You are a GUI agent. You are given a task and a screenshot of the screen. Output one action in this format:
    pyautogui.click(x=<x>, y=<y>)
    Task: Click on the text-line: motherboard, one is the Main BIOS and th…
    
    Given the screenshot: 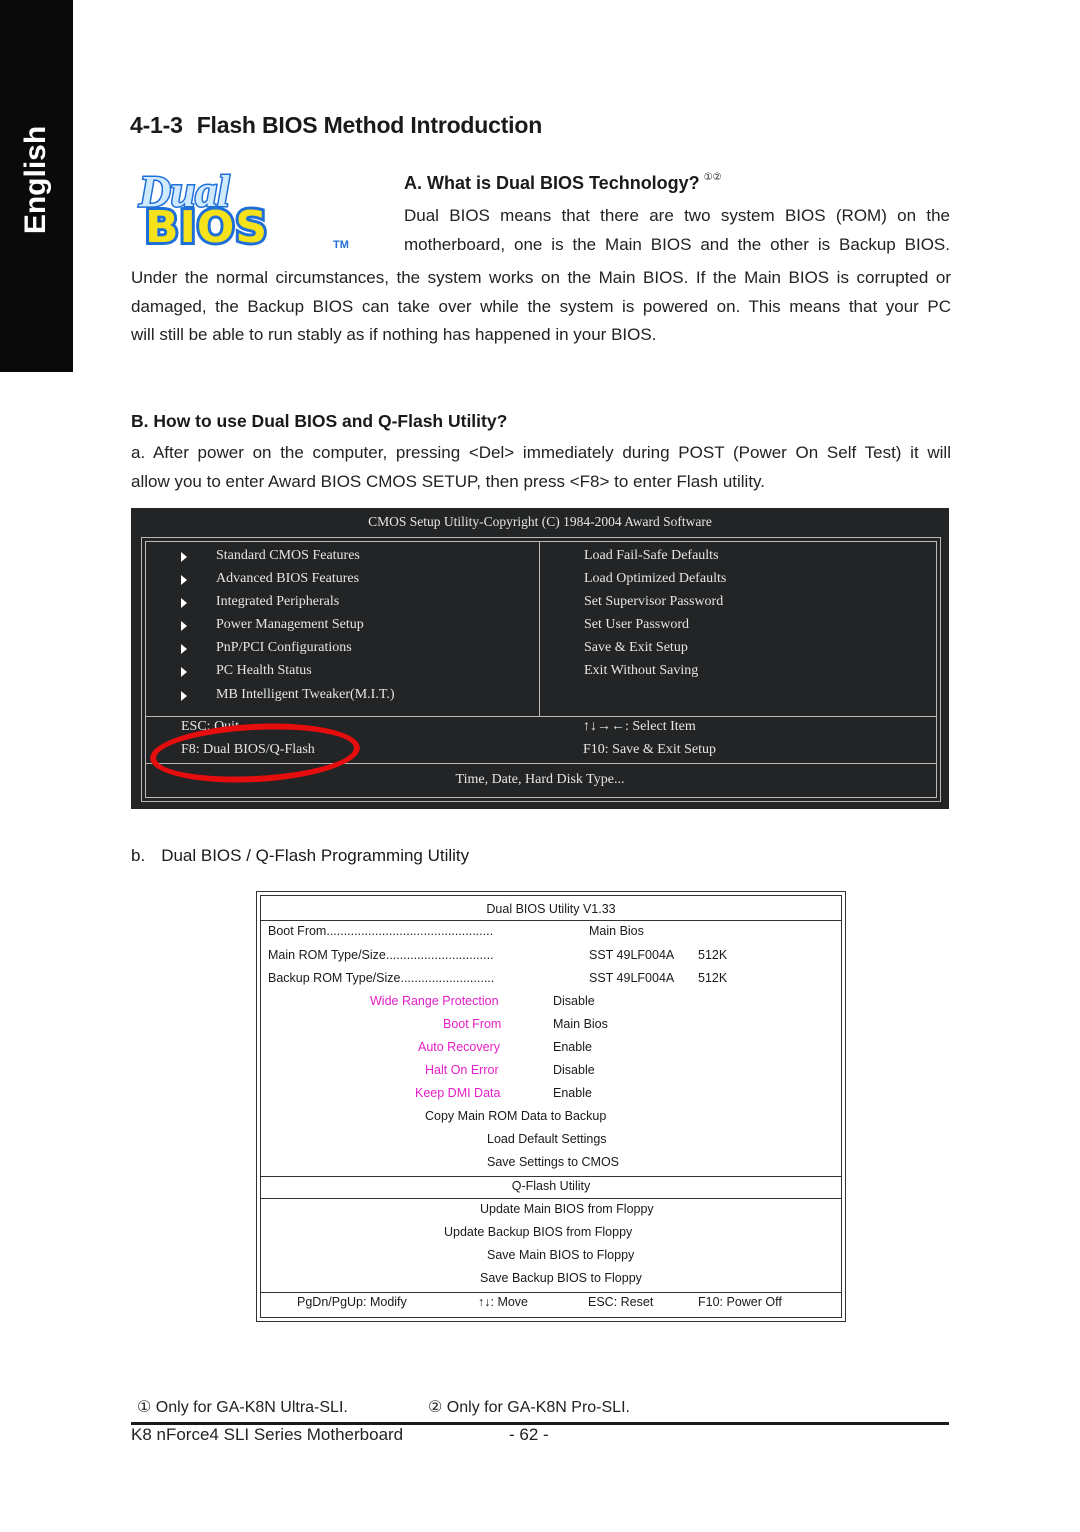 What is the action you would take?
    pyautogui.click(x=677, y=244)
    